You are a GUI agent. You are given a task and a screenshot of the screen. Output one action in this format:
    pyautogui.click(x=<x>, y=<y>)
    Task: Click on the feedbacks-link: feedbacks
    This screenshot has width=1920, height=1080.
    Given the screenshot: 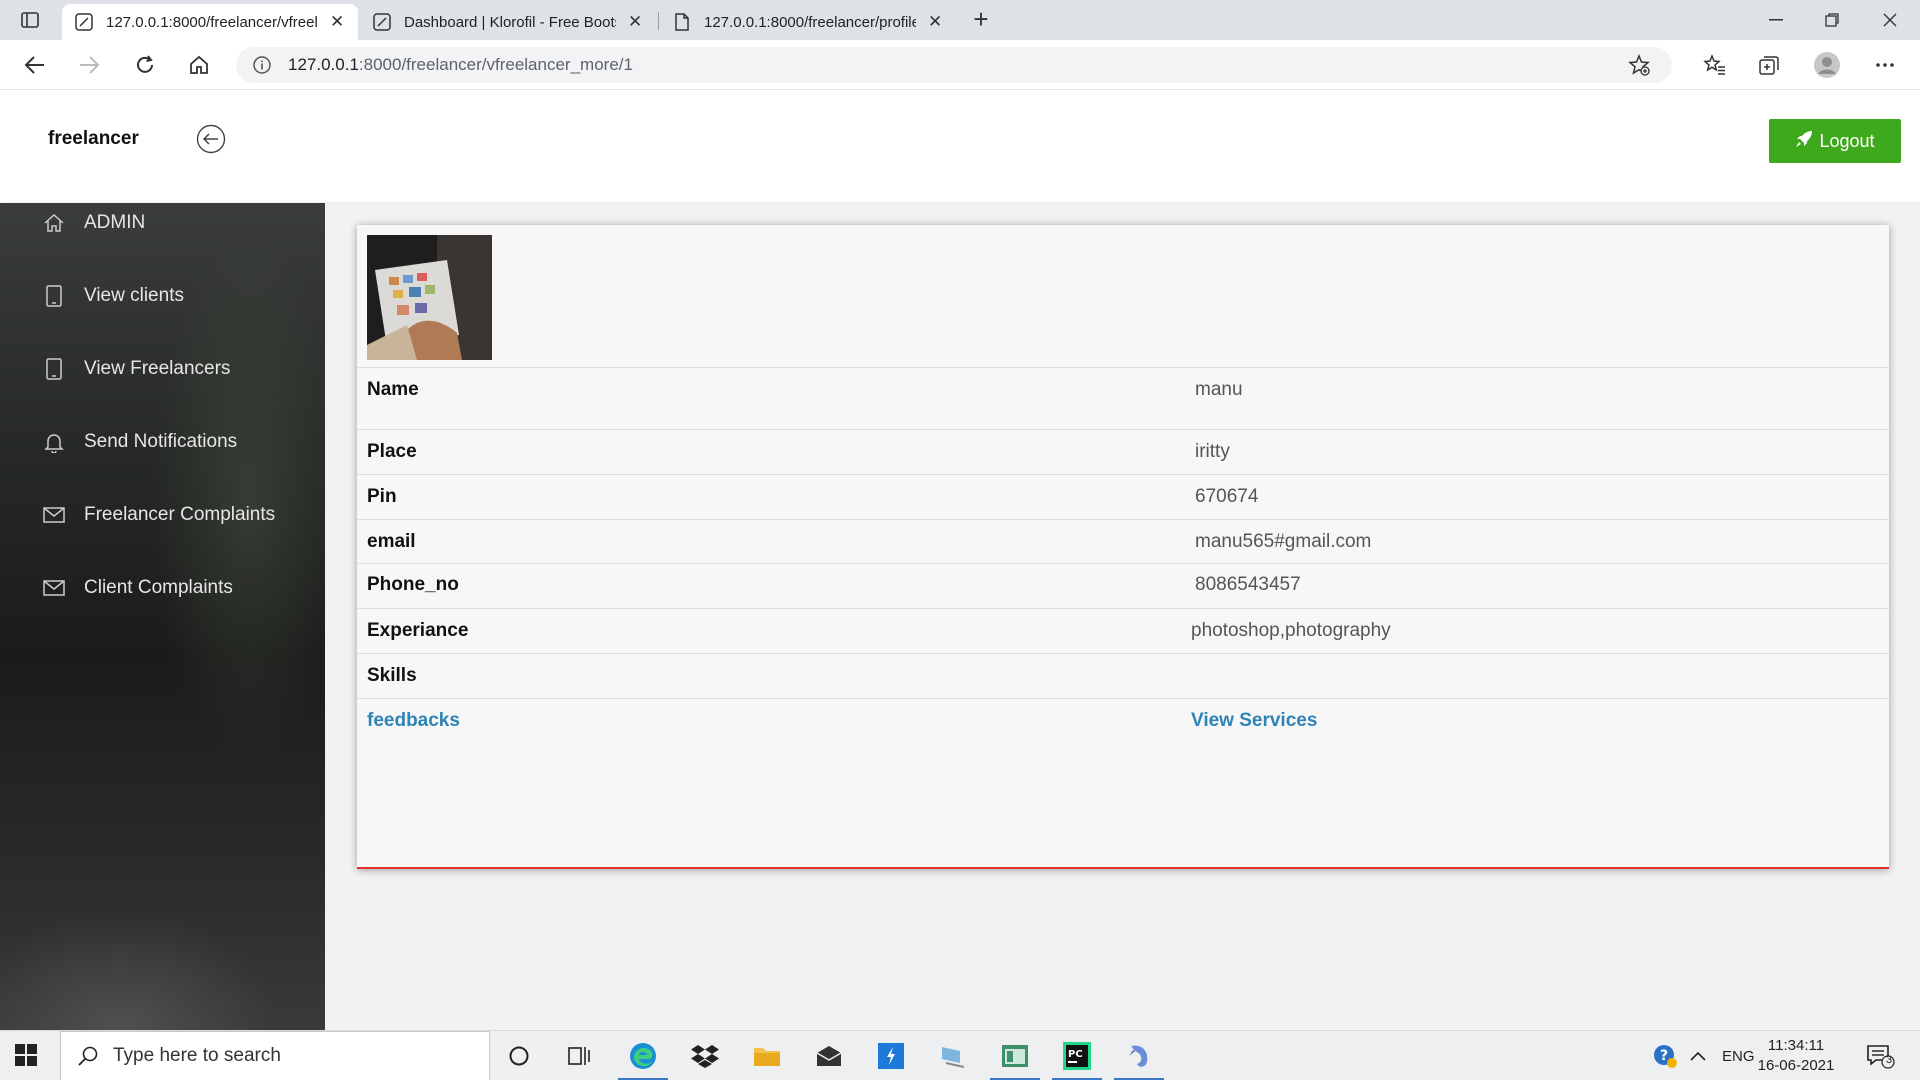 What is the action you would take?
    pyautogui.click(x=413, y=721)
    